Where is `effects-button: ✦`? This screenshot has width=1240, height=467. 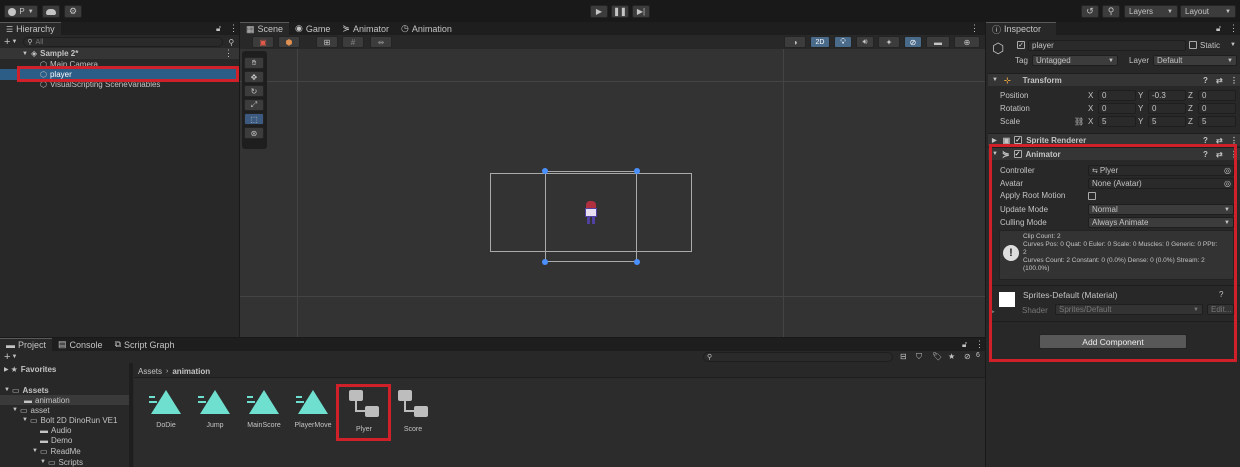
effects-button: ✦ is located at coordinates (889, 42).